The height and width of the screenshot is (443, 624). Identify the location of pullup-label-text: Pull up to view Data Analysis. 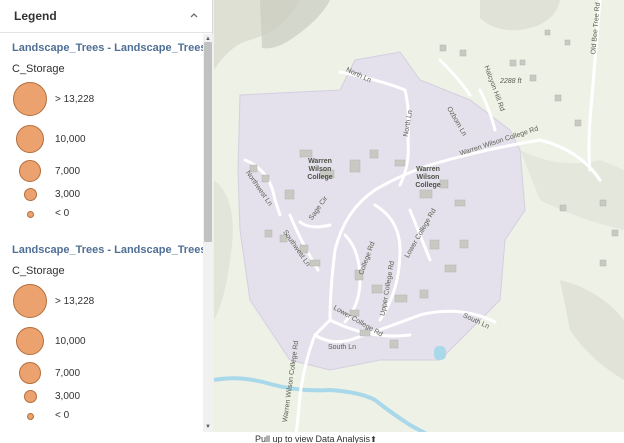
(313, 438).